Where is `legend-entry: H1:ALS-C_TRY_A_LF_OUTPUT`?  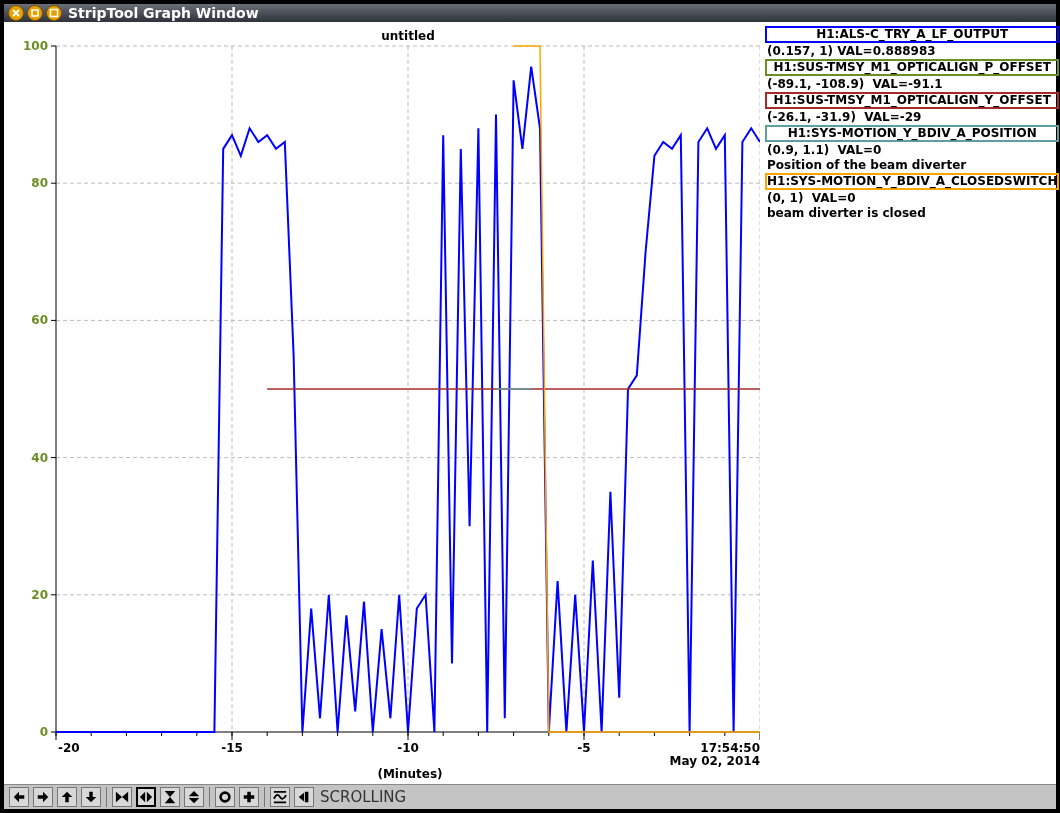 legend-entry: H1:ALS-C_TRY_A_LF_OUTPUT is located at coordinates (912, 34).